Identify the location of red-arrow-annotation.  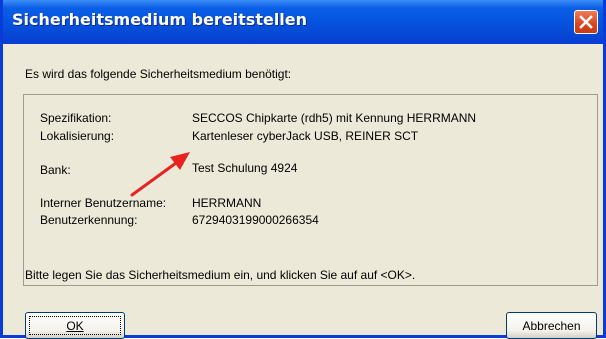
(160, 174).